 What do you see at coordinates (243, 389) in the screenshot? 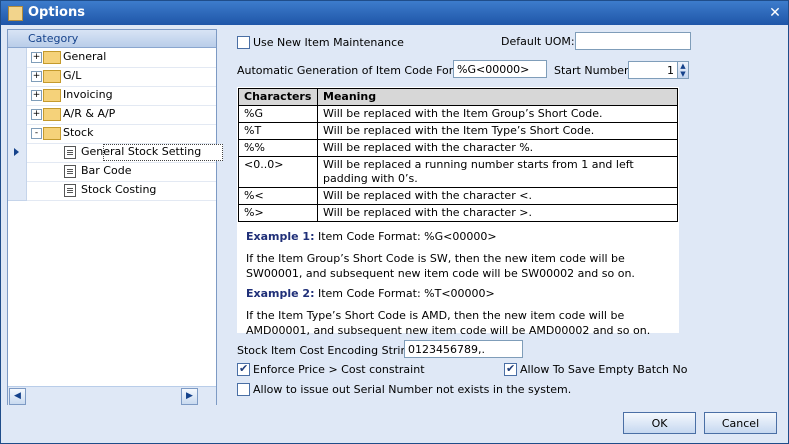
I see `allow-serial-checkbox` at bounding box center [243, 389].